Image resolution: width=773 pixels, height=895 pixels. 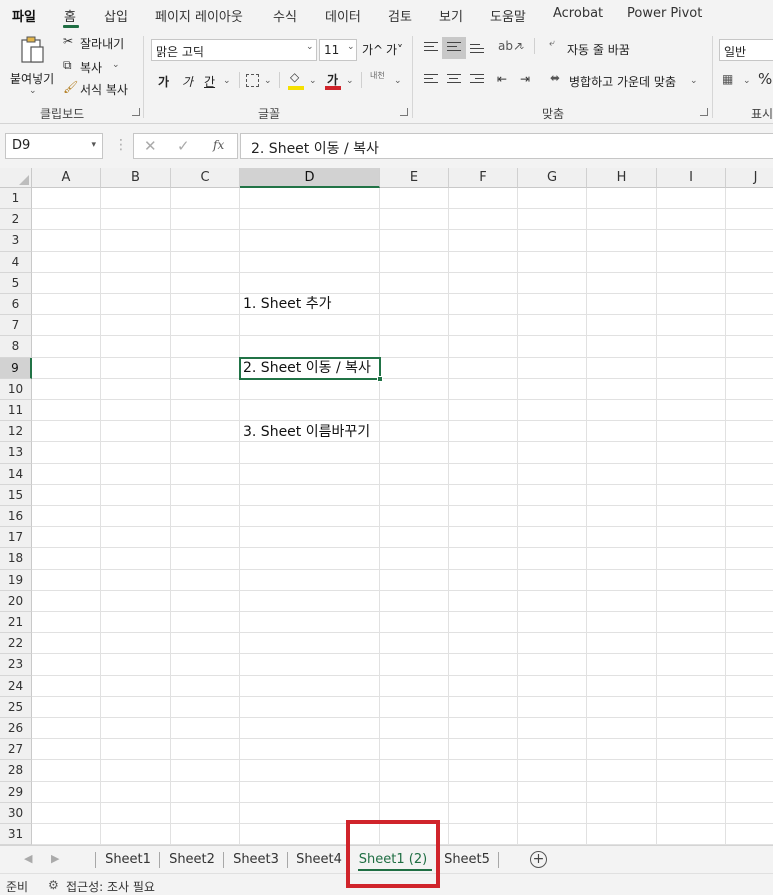 I want to click on scroll-right-icon: ▶, so click(x=55, y=858).